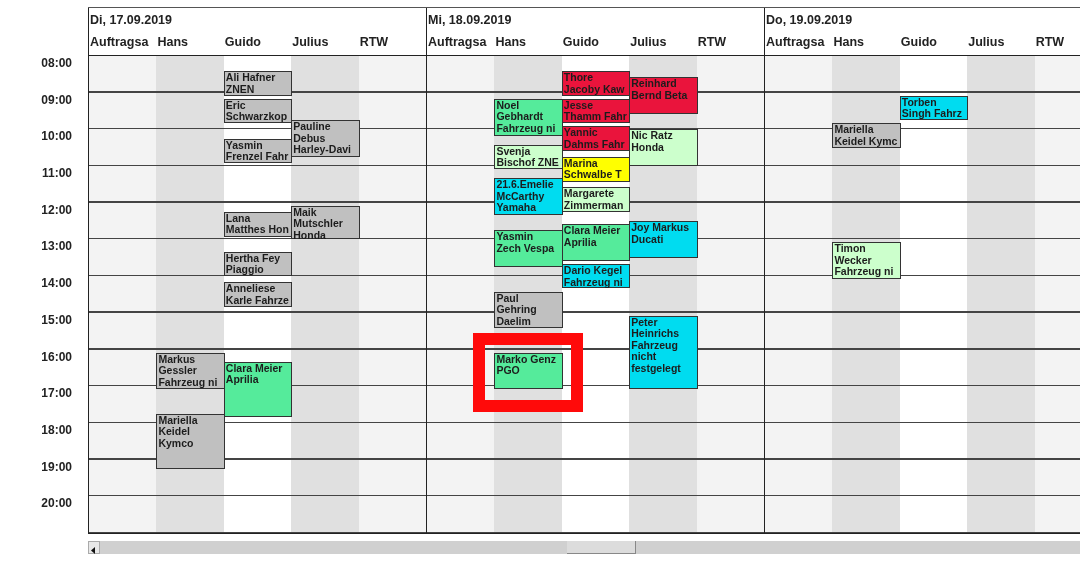 The height and width of the screenshot is (563, 1080). I want to click on time-label: 08:00, so click(56, 63).